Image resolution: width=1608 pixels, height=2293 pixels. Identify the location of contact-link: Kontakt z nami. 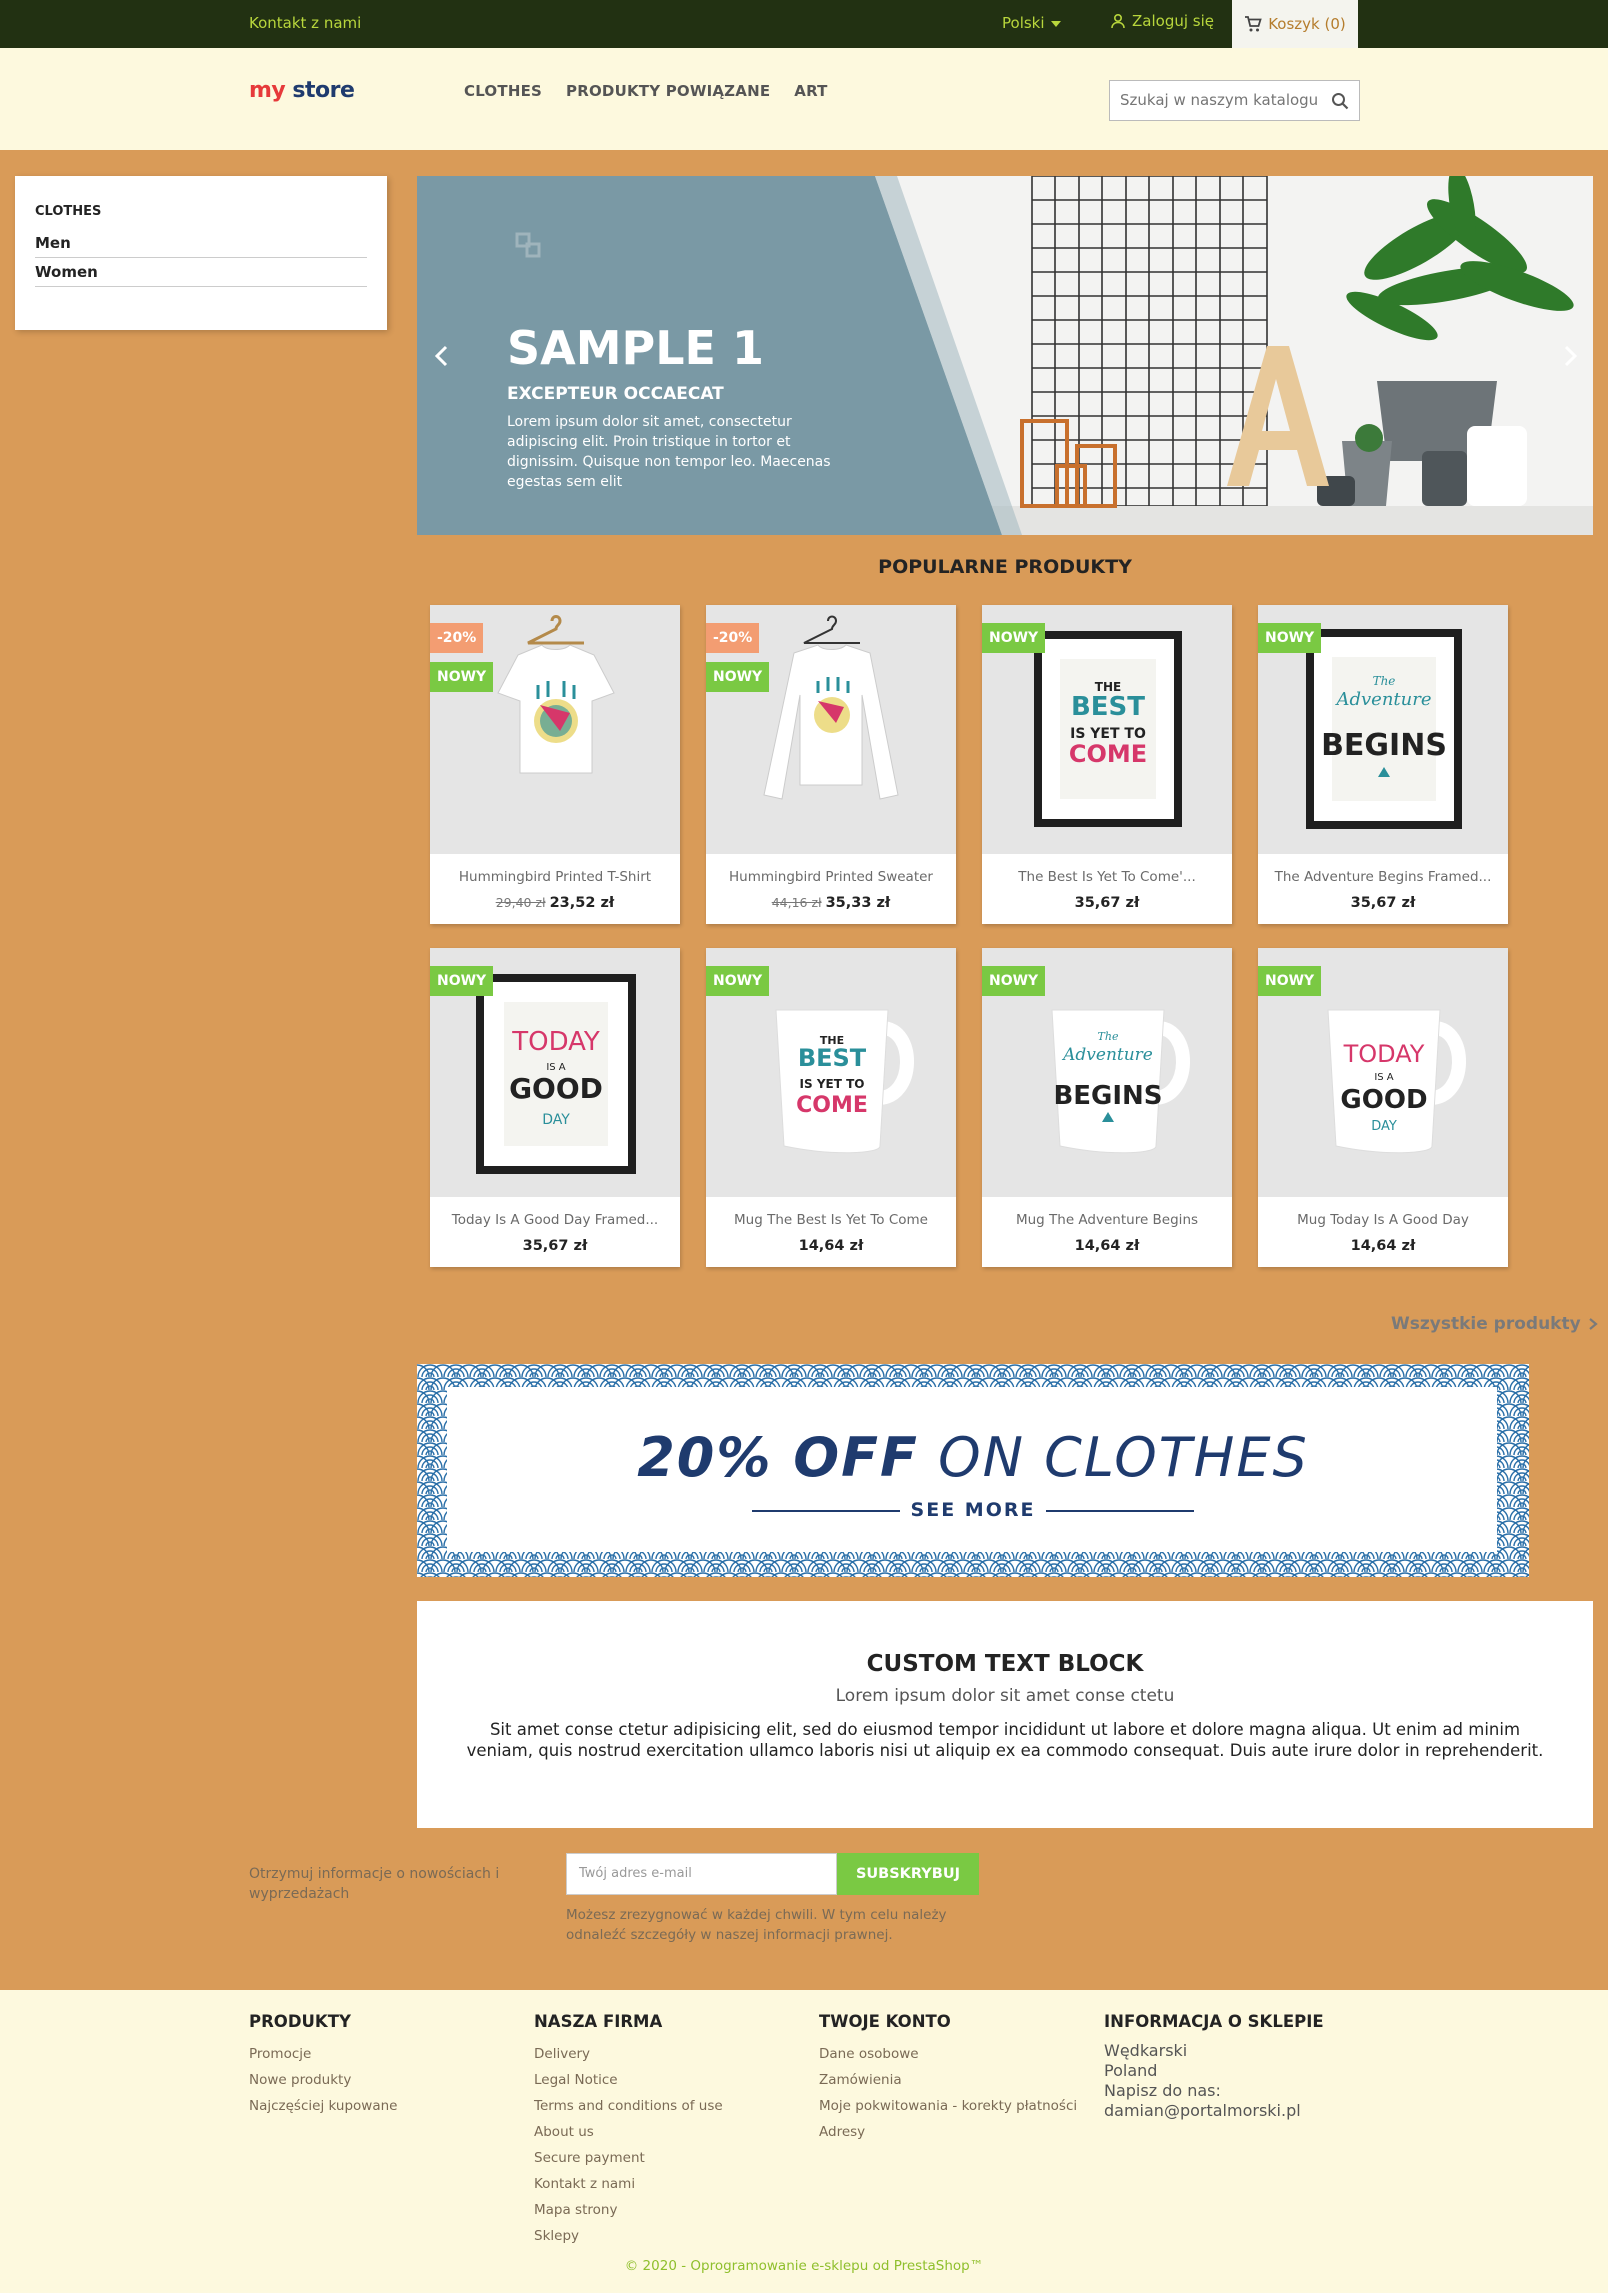
(305, 23).